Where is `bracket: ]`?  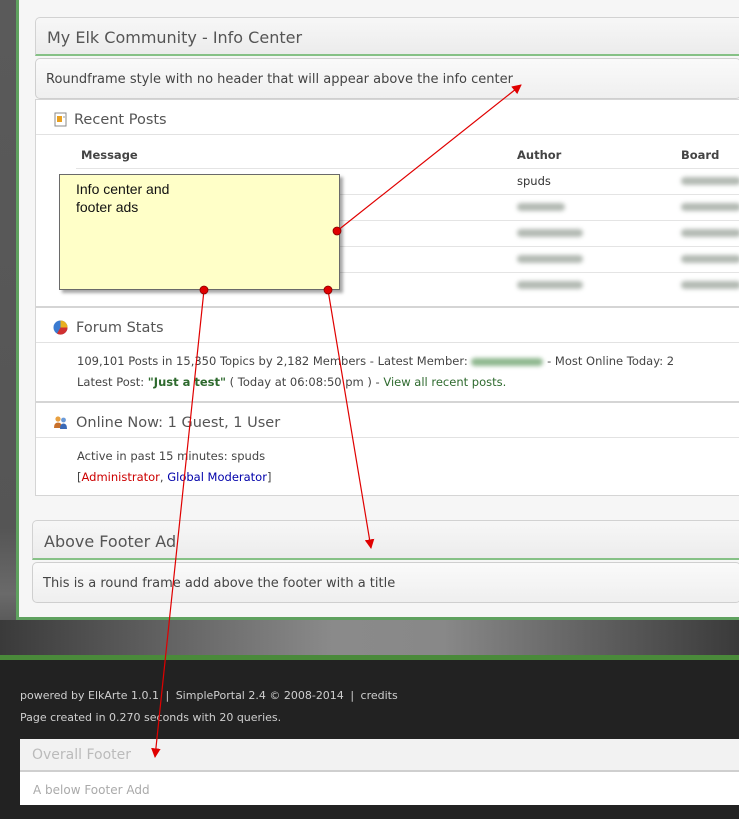 bracket: ] is located at coordinates (269, 477).